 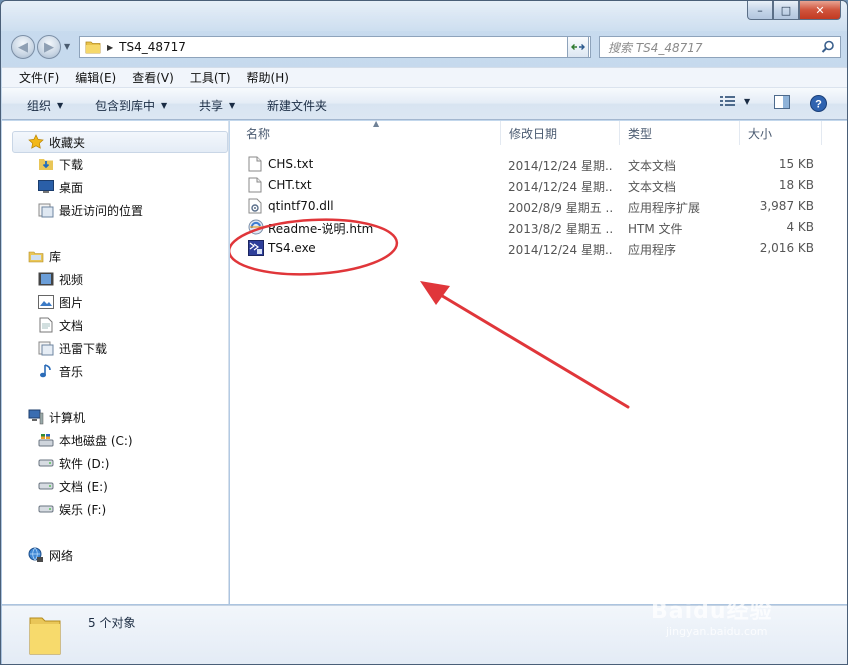 I want to click on menu-bar: 文件(F) 编辑(E) 查看(V) 工具(T) 帮助(H), so click(x=424, y=77).